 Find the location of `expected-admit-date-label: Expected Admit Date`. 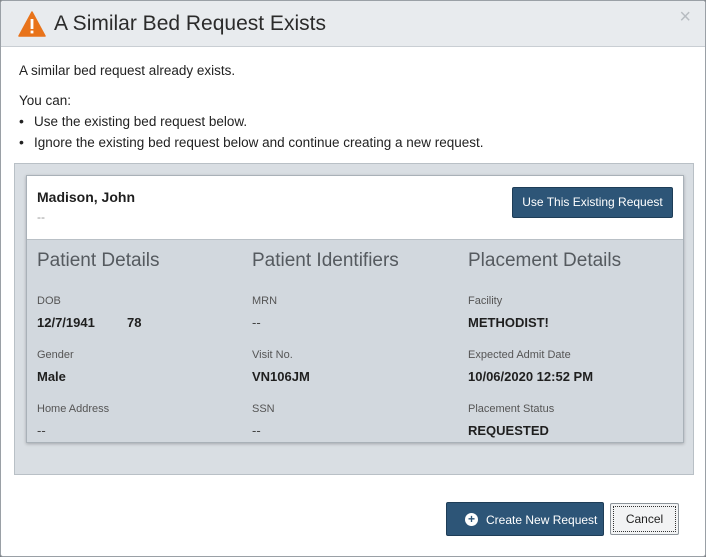

expected-admit-date-label: Expected Admit Date is located at coordinates (519, 355).